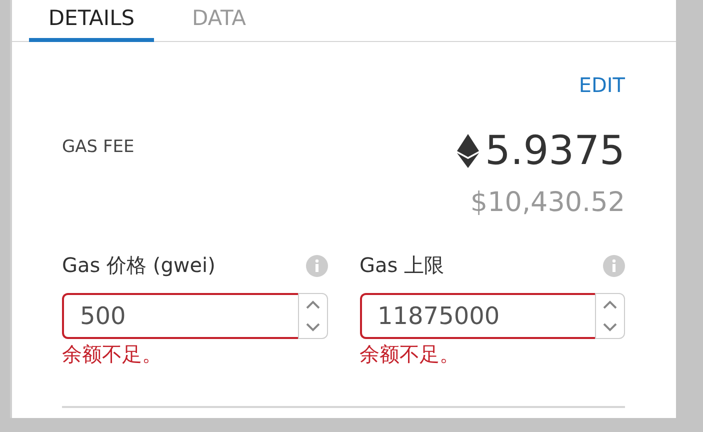 The height and width of the screenshot is (432, 703). What do you see at coordinates (547, 202) in the screenshot?
I see `fiat-amount: $10,430.52` at bounding box center [547, 202].